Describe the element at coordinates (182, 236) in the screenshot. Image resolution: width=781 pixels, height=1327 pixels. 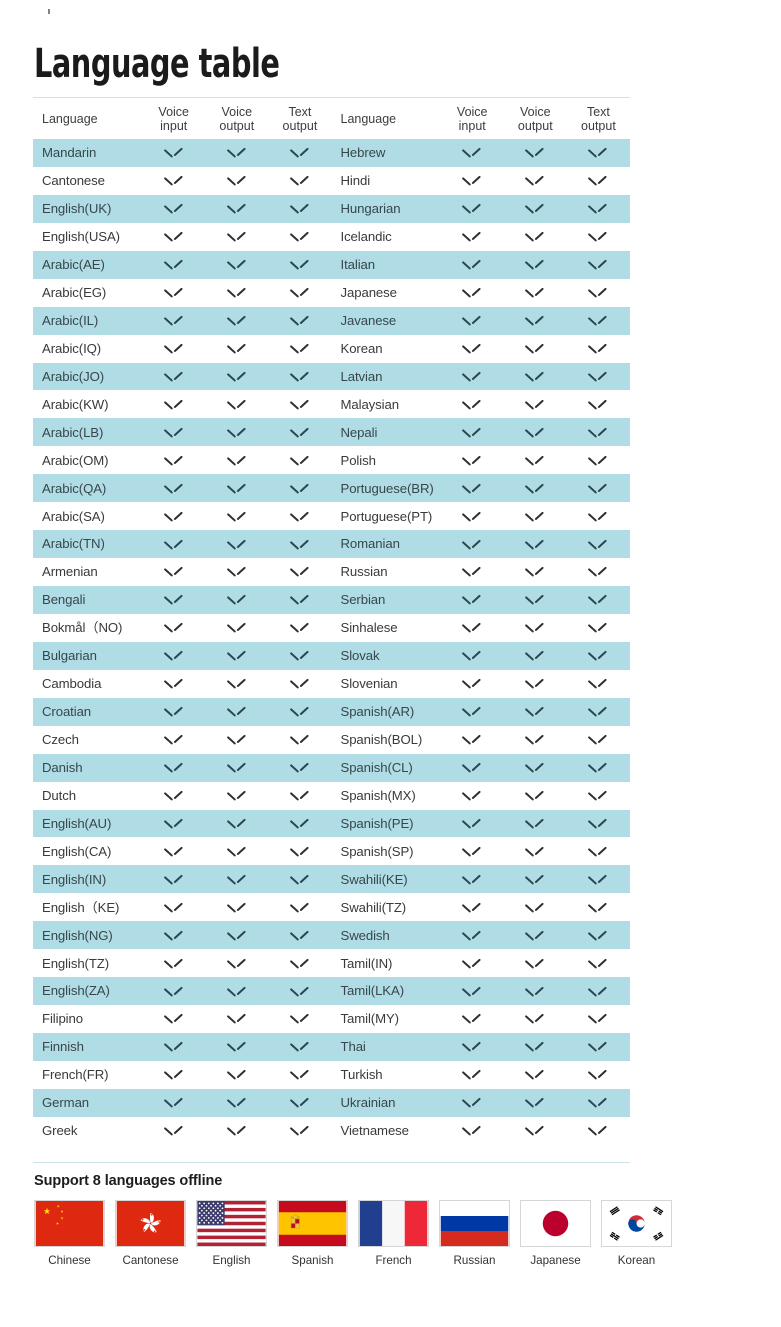
I see `table-row: English(USA)` at that location.